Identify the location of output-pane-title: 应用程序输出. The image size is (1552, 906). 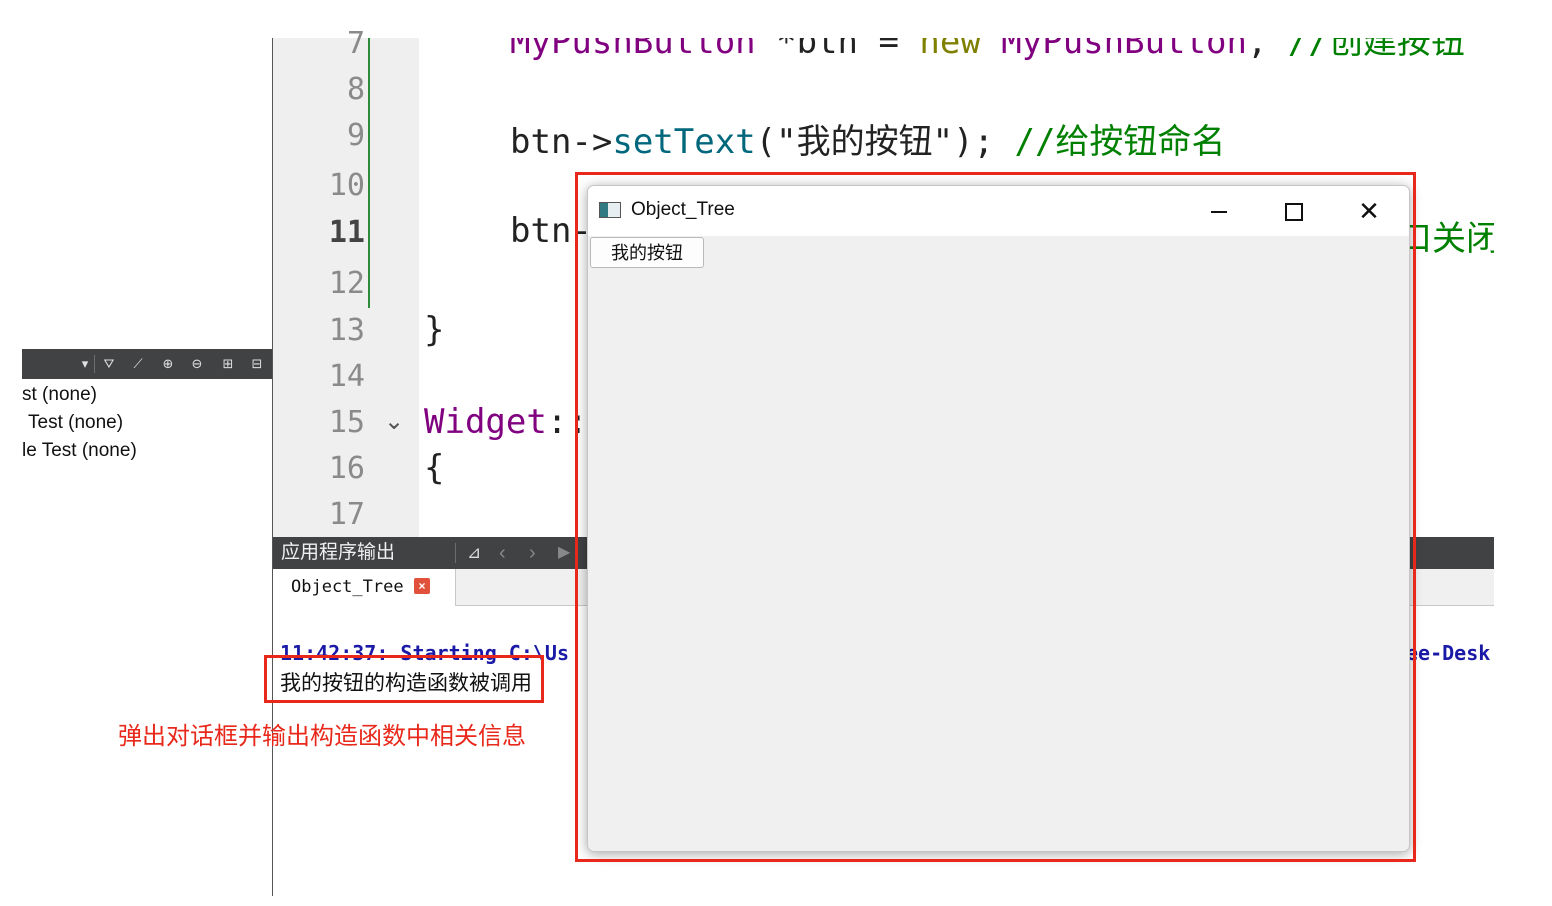
(338, 552).